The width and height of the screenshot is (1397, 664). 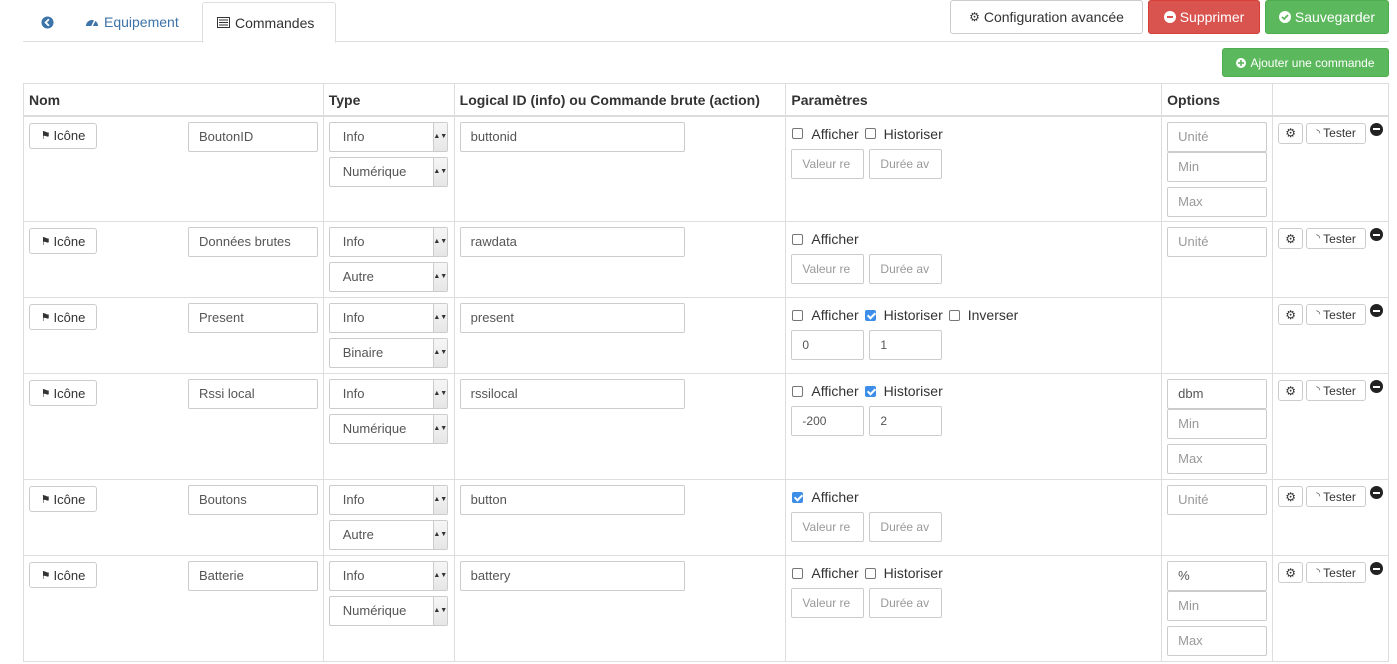 I want to click on command-name-input: Boutons, so click(x=253, y=500).